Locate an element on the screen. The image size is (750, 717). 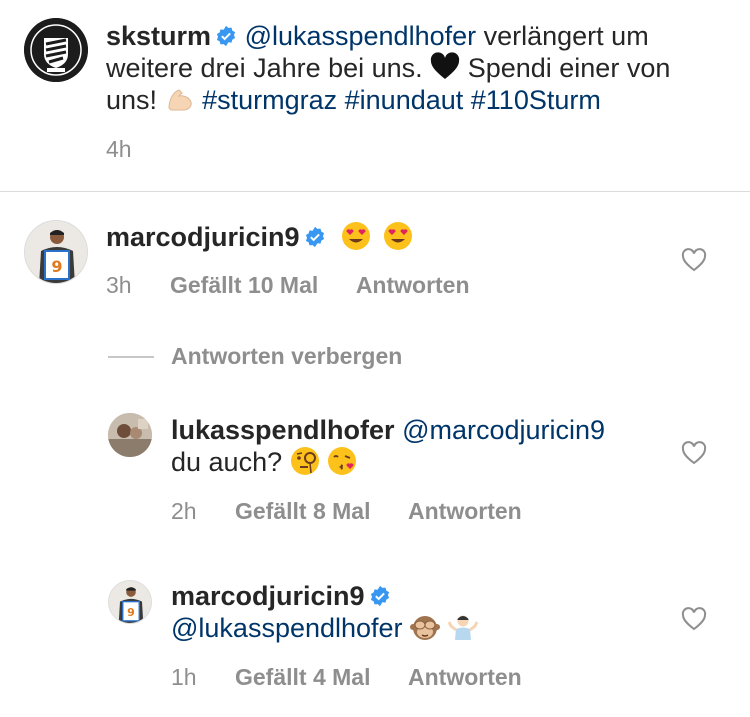
comment-1-username: marcodjuricin9 is located at coordinates (203, 237).